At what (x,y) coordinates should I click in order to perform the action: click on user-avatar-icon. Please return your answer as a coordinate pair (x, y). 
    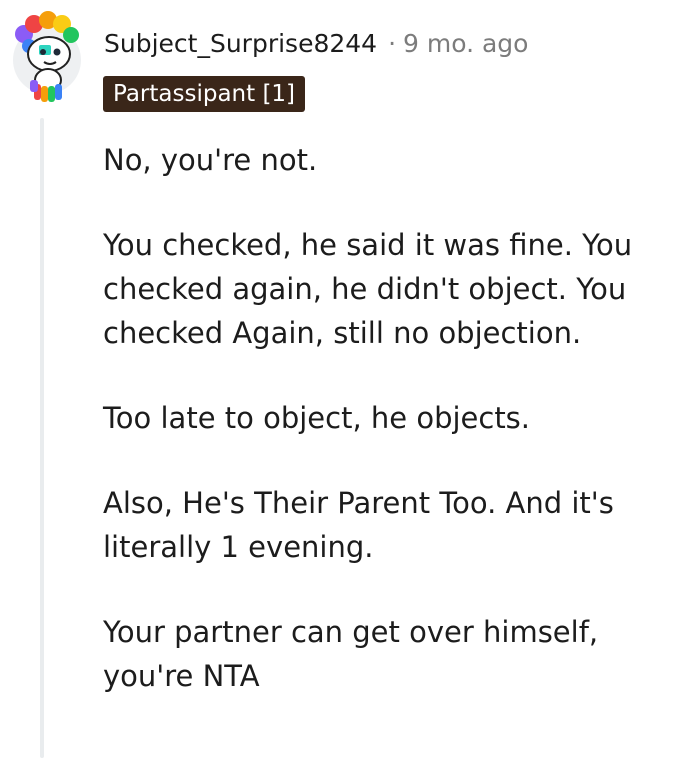
    Looking at the image, I should click on (47, 57).